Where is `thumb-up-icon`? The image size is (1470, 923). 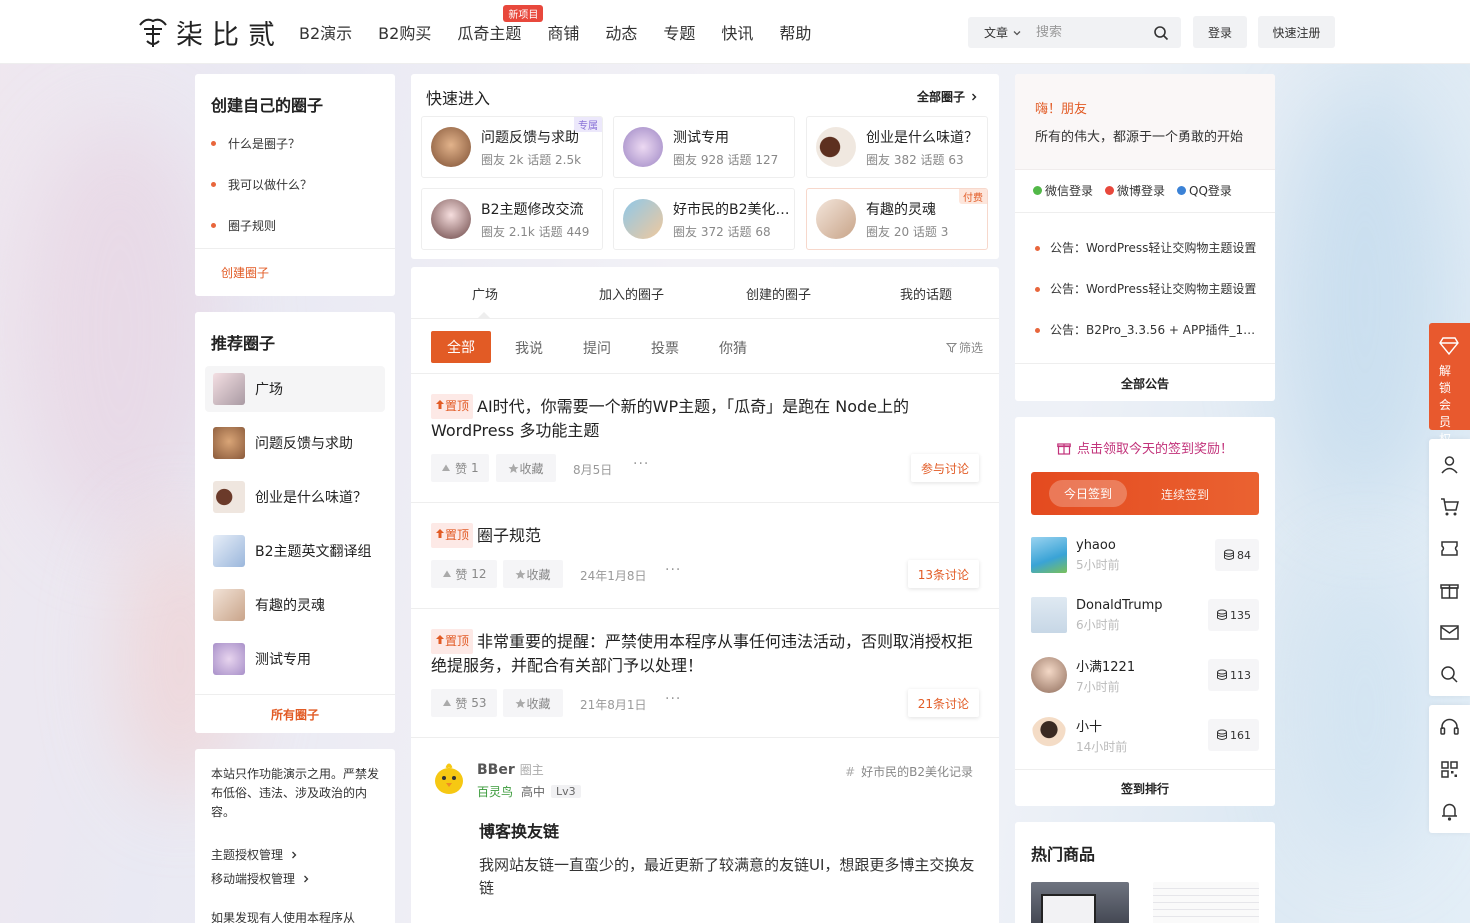
thumb-up-icon is located at coordinates (446, 702).